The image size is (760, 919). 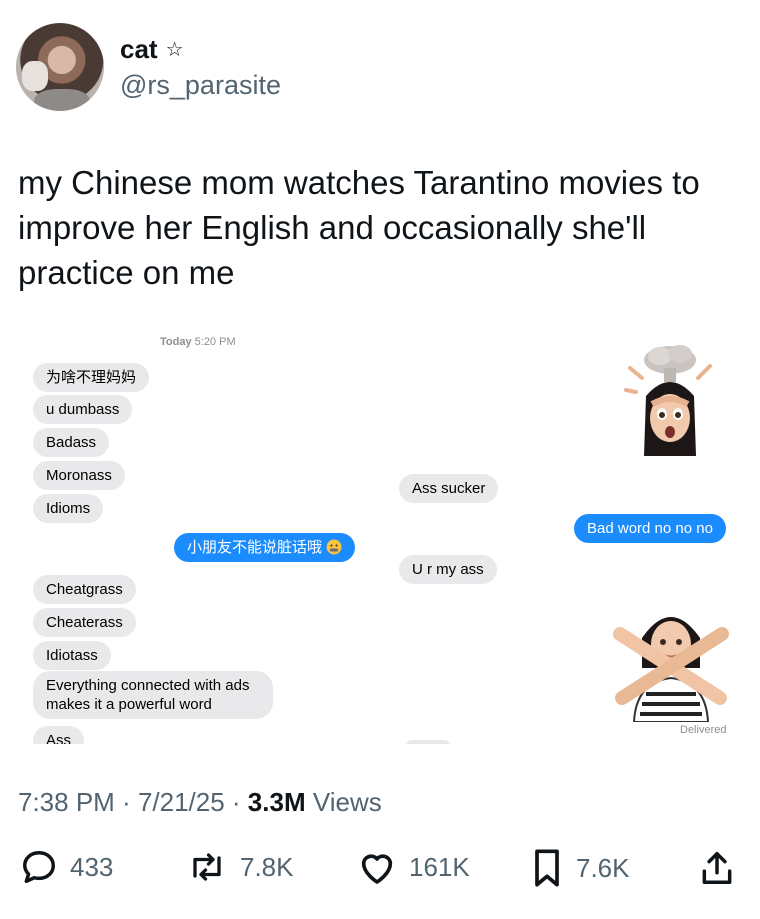 I want to click on message-bubble: Cheatgrass, so click(x=84, y=589).